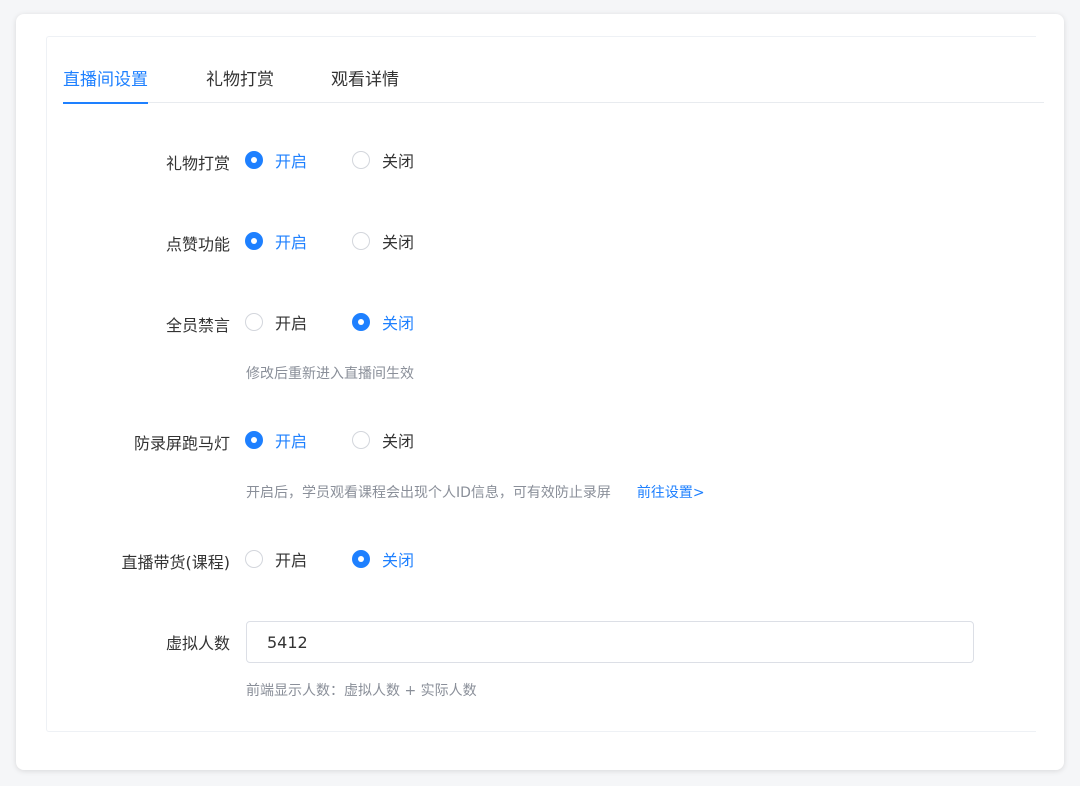 The height and width of the screenshot is (786, 1080). What do you see at coordinates (330, 374) in the screenshot?
I see `mute-all-hint: 修改后重新进入直播间生效` at bounding box center [330, 374].